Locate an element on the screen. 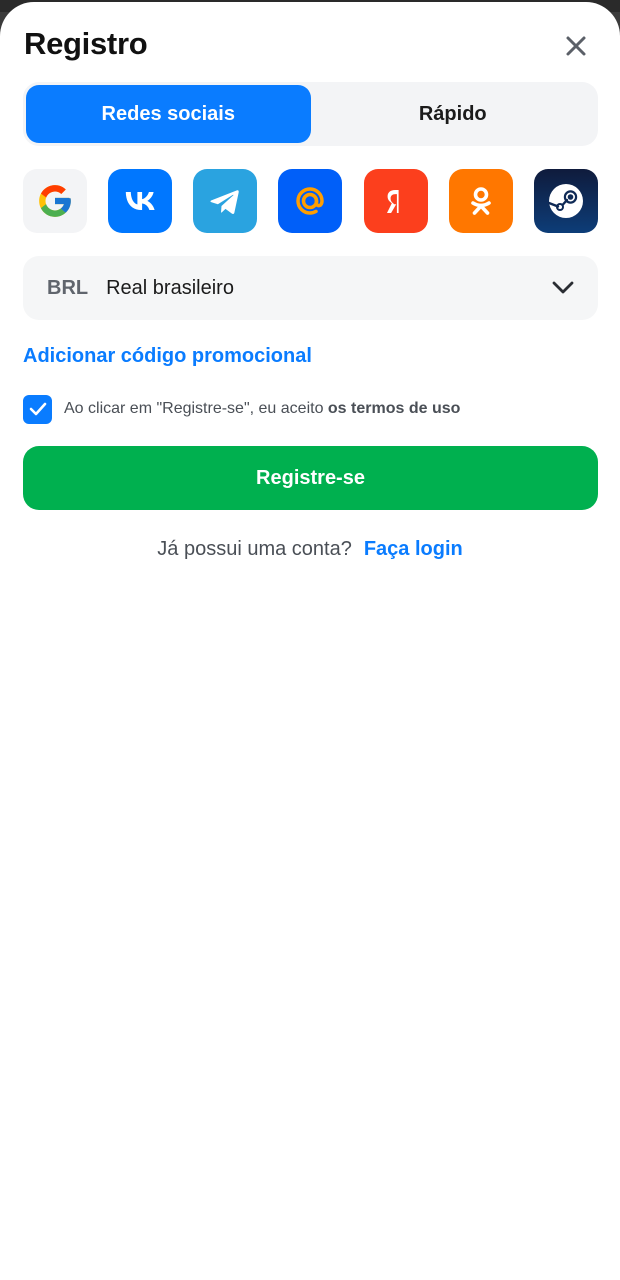 This screenshot has height=1280, width=620. yandex-icon is located at coordinates (392, 201).